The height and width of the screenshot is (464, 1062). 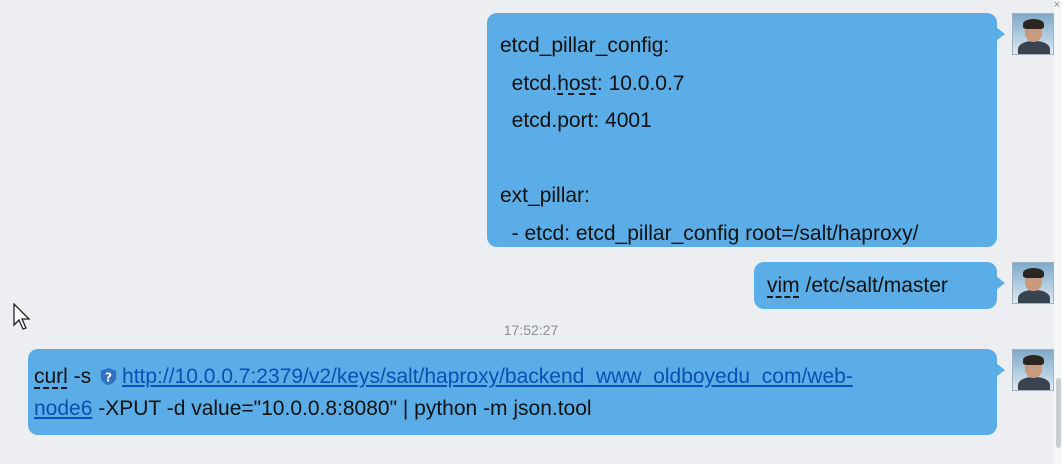 I want to click on mouse-pointer-icon, so click(x=22, y=316).